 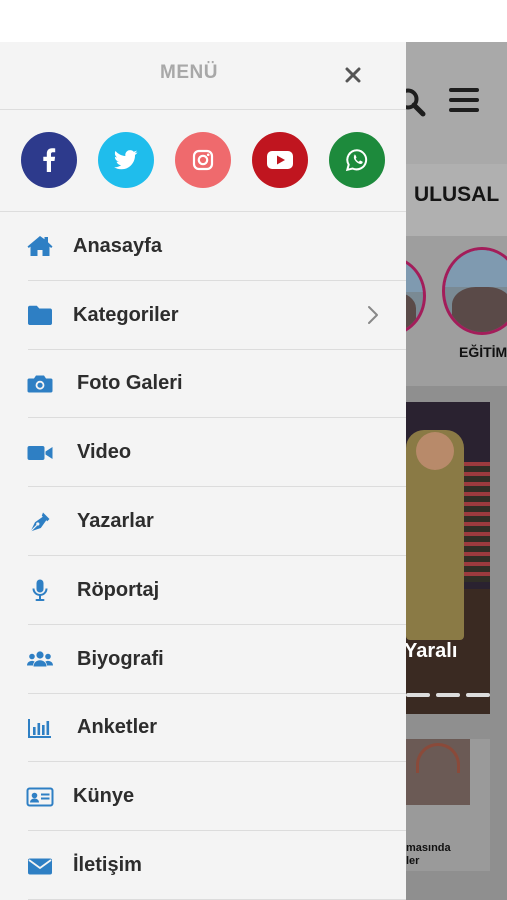 I want to click on whatsapp-button, so click(x=357, y=160).